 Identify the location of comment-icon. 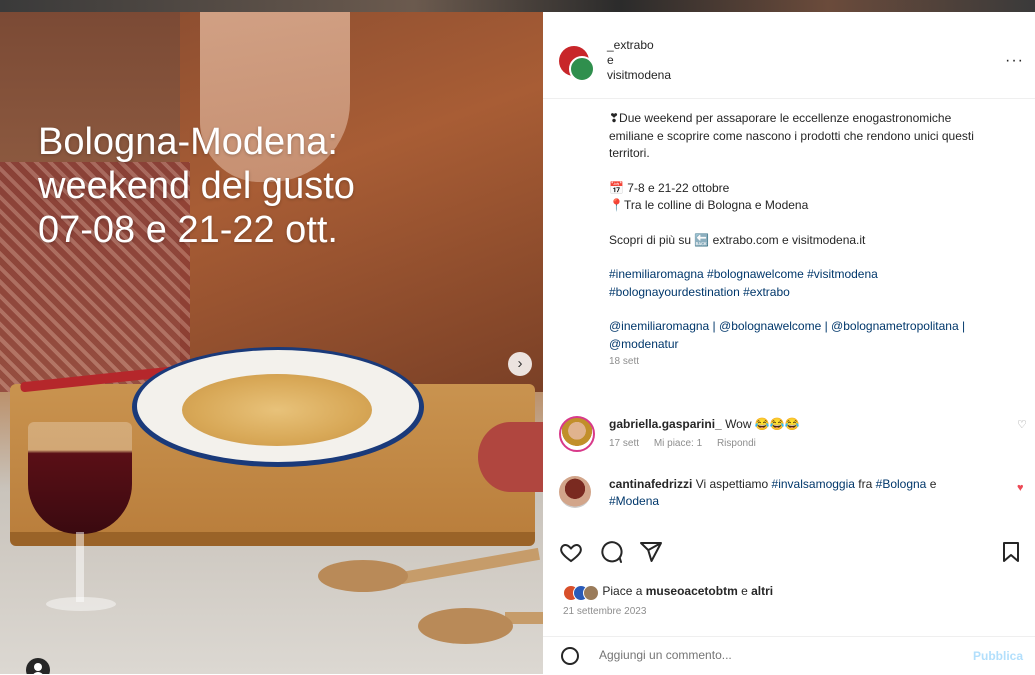
(611, 552).